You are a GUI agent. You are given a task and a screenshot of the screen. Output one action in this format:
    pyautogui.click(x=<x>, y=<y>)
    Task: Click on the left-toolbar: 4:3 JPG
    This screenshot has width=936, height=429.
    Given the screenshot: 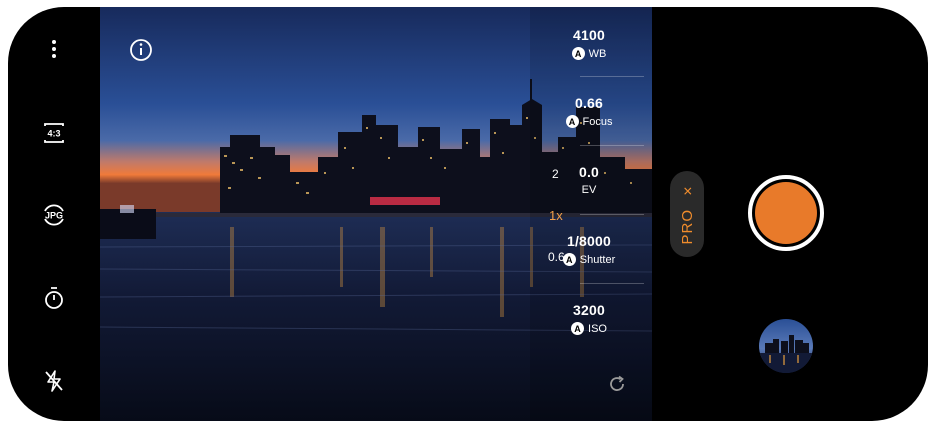 What is the action you would take?
    pyautogui.click(x=54, y=214)
    